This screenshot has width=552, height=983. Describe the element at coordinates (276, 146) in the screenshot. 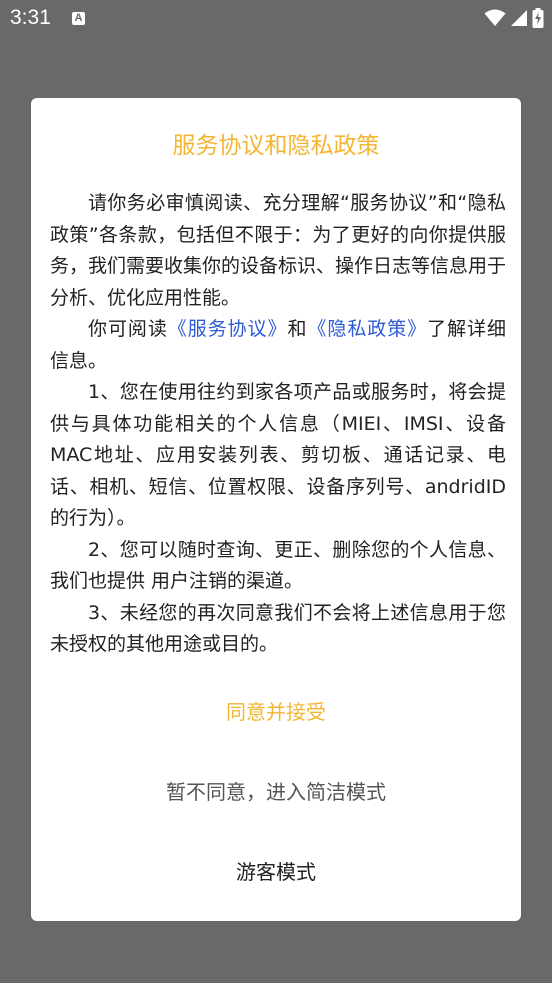

I see `dialog-title: 服务协议和隐私政策` at that location.